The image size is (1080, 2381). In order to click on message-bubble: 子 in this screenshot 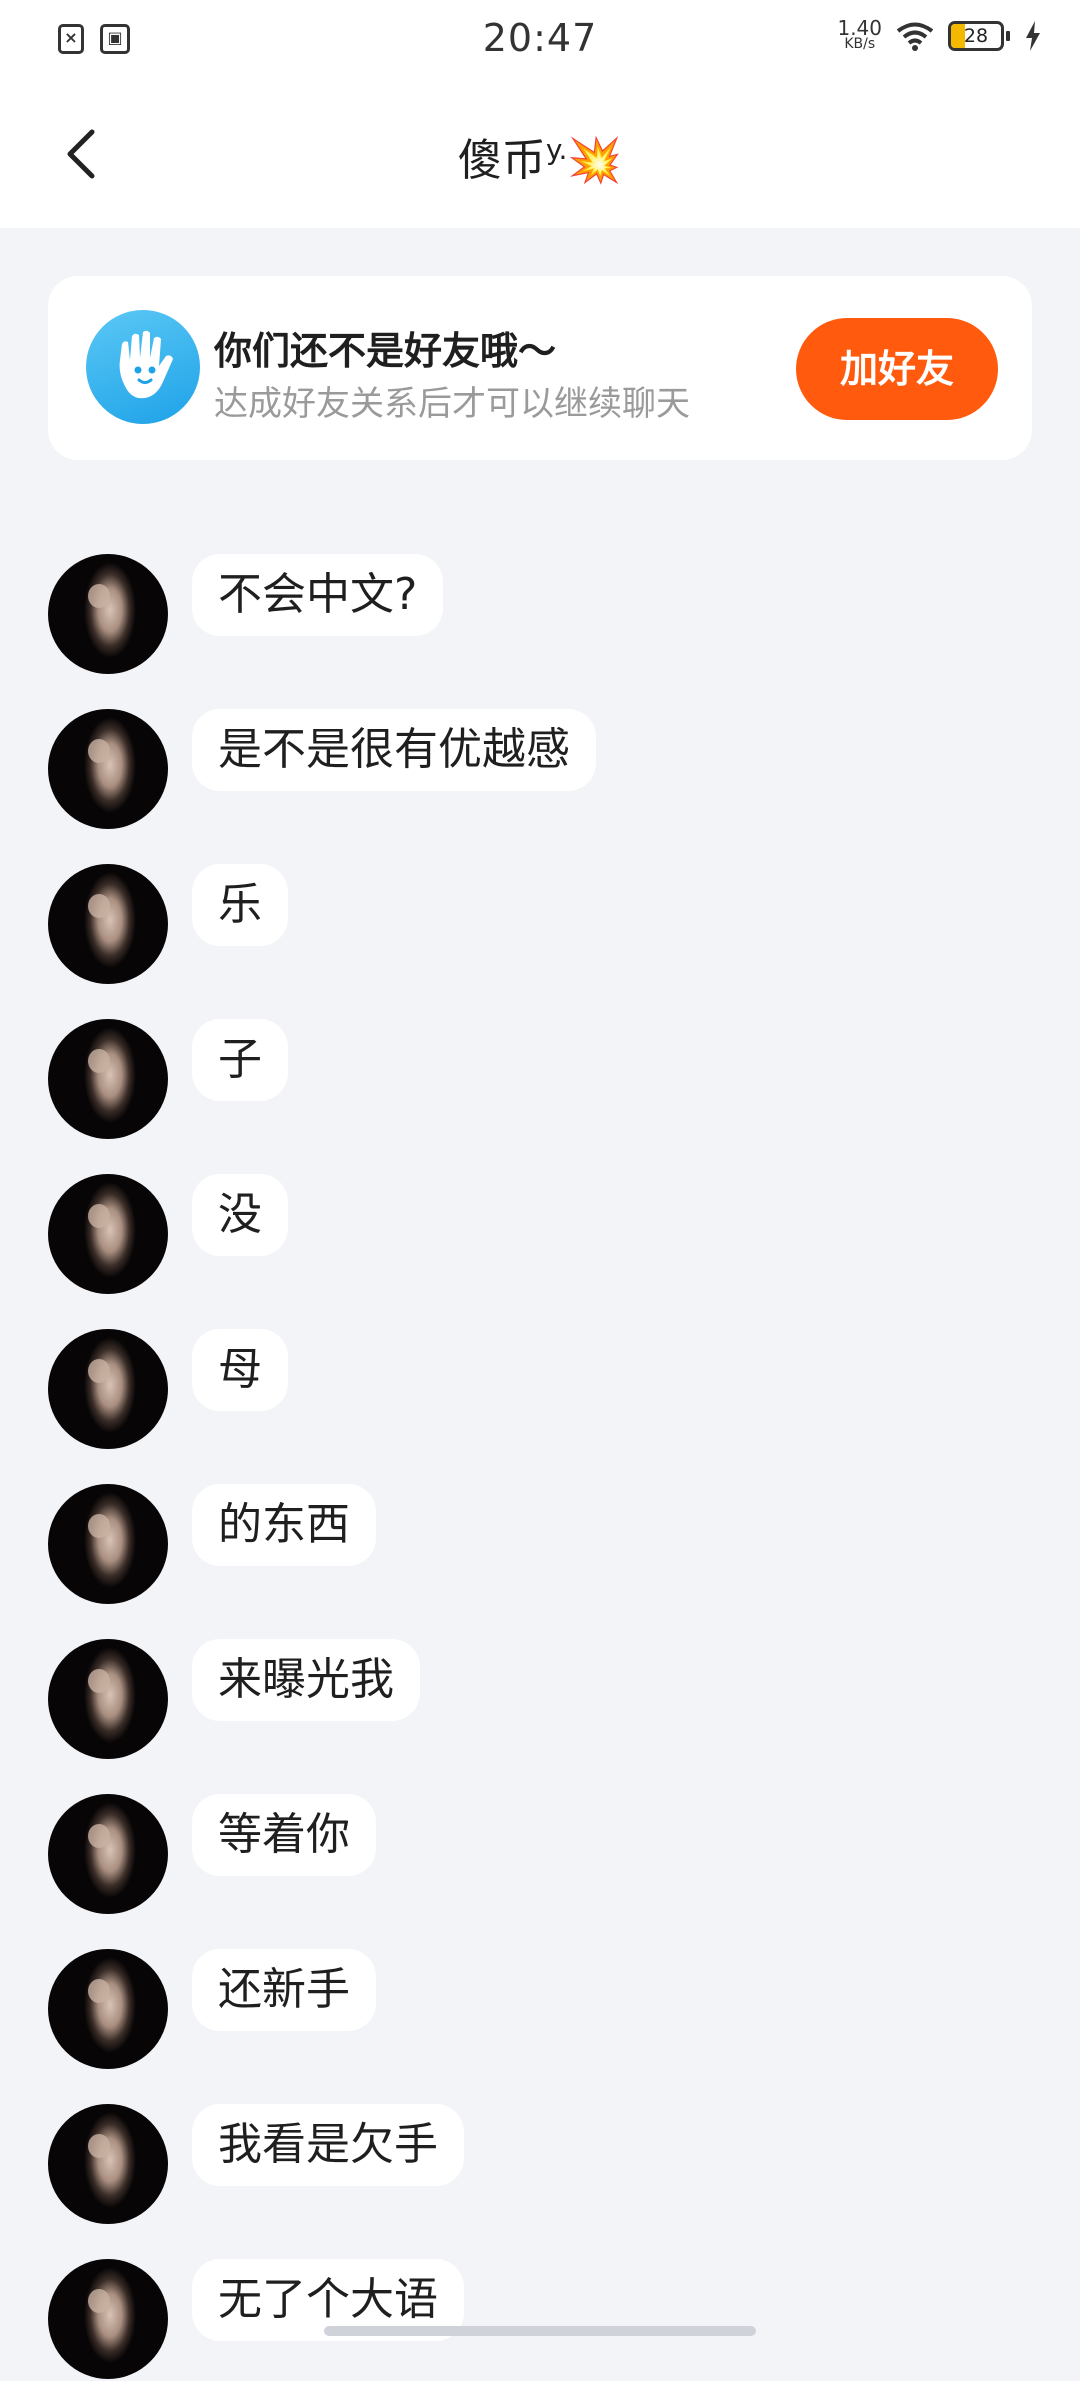, I will do `click(240, 1060)`.